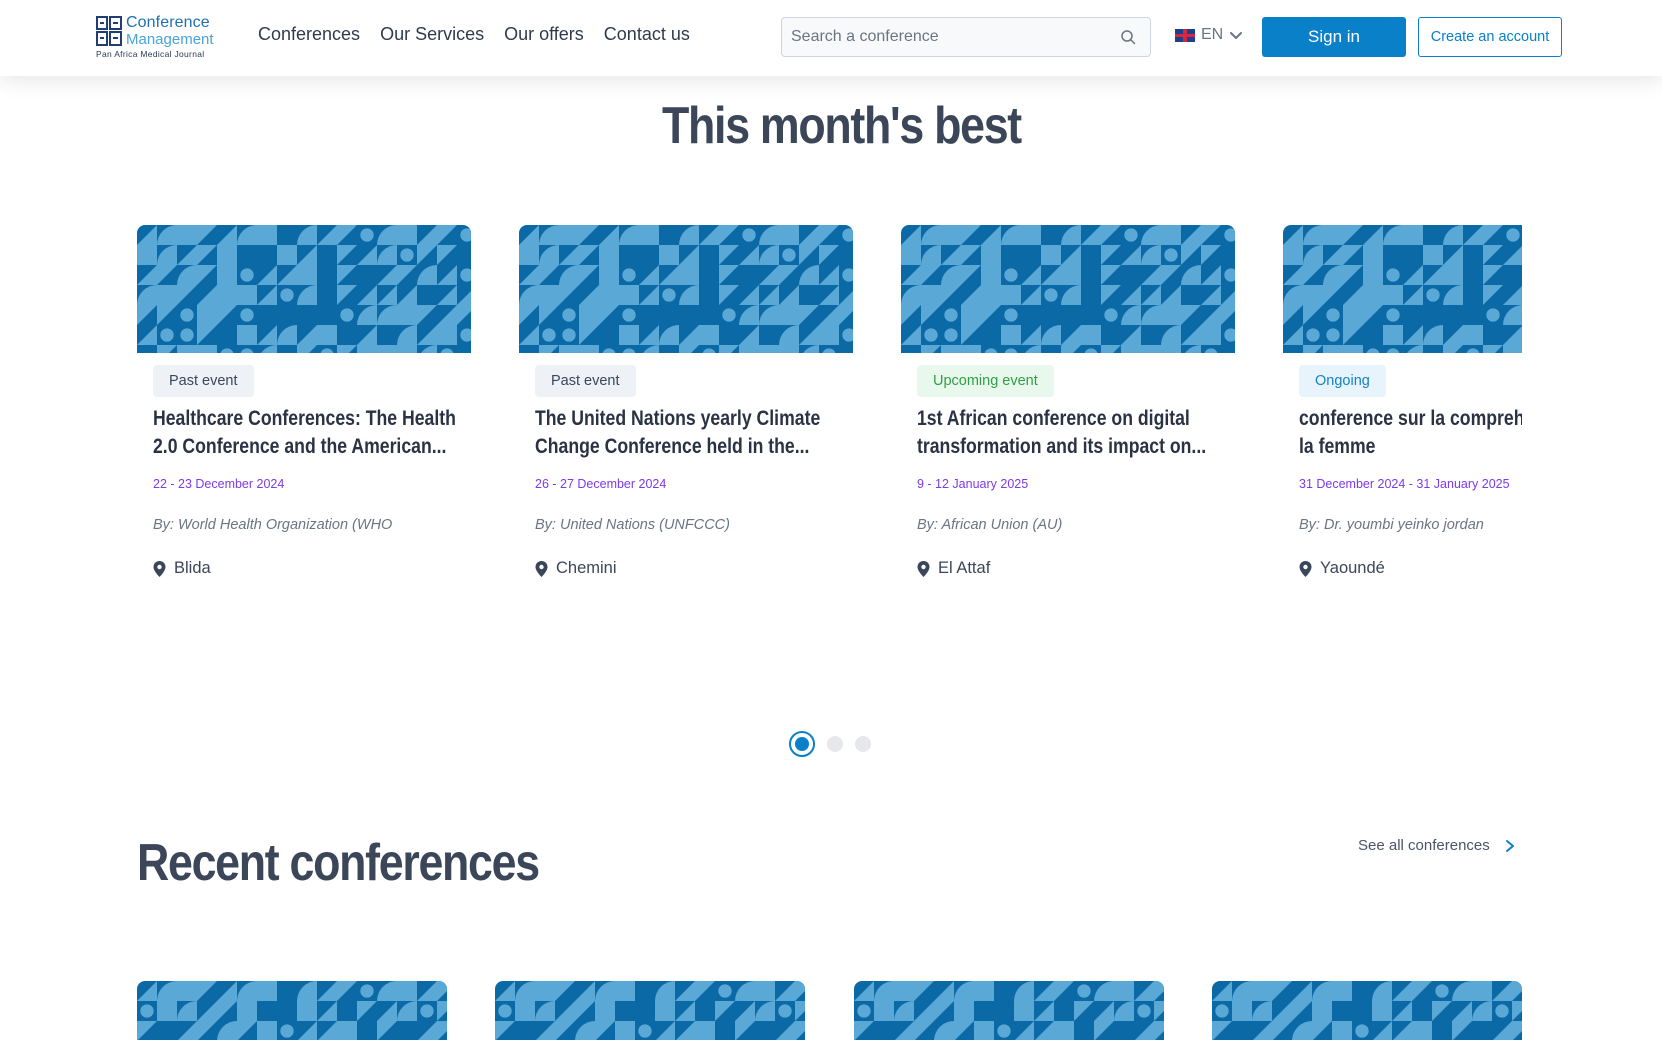 This screenshot has width=1662, height=1040. Describe the element at coordinates (990, 525) in the screenshot. I see `card-organizer: By: African Union (AU)` at that location.